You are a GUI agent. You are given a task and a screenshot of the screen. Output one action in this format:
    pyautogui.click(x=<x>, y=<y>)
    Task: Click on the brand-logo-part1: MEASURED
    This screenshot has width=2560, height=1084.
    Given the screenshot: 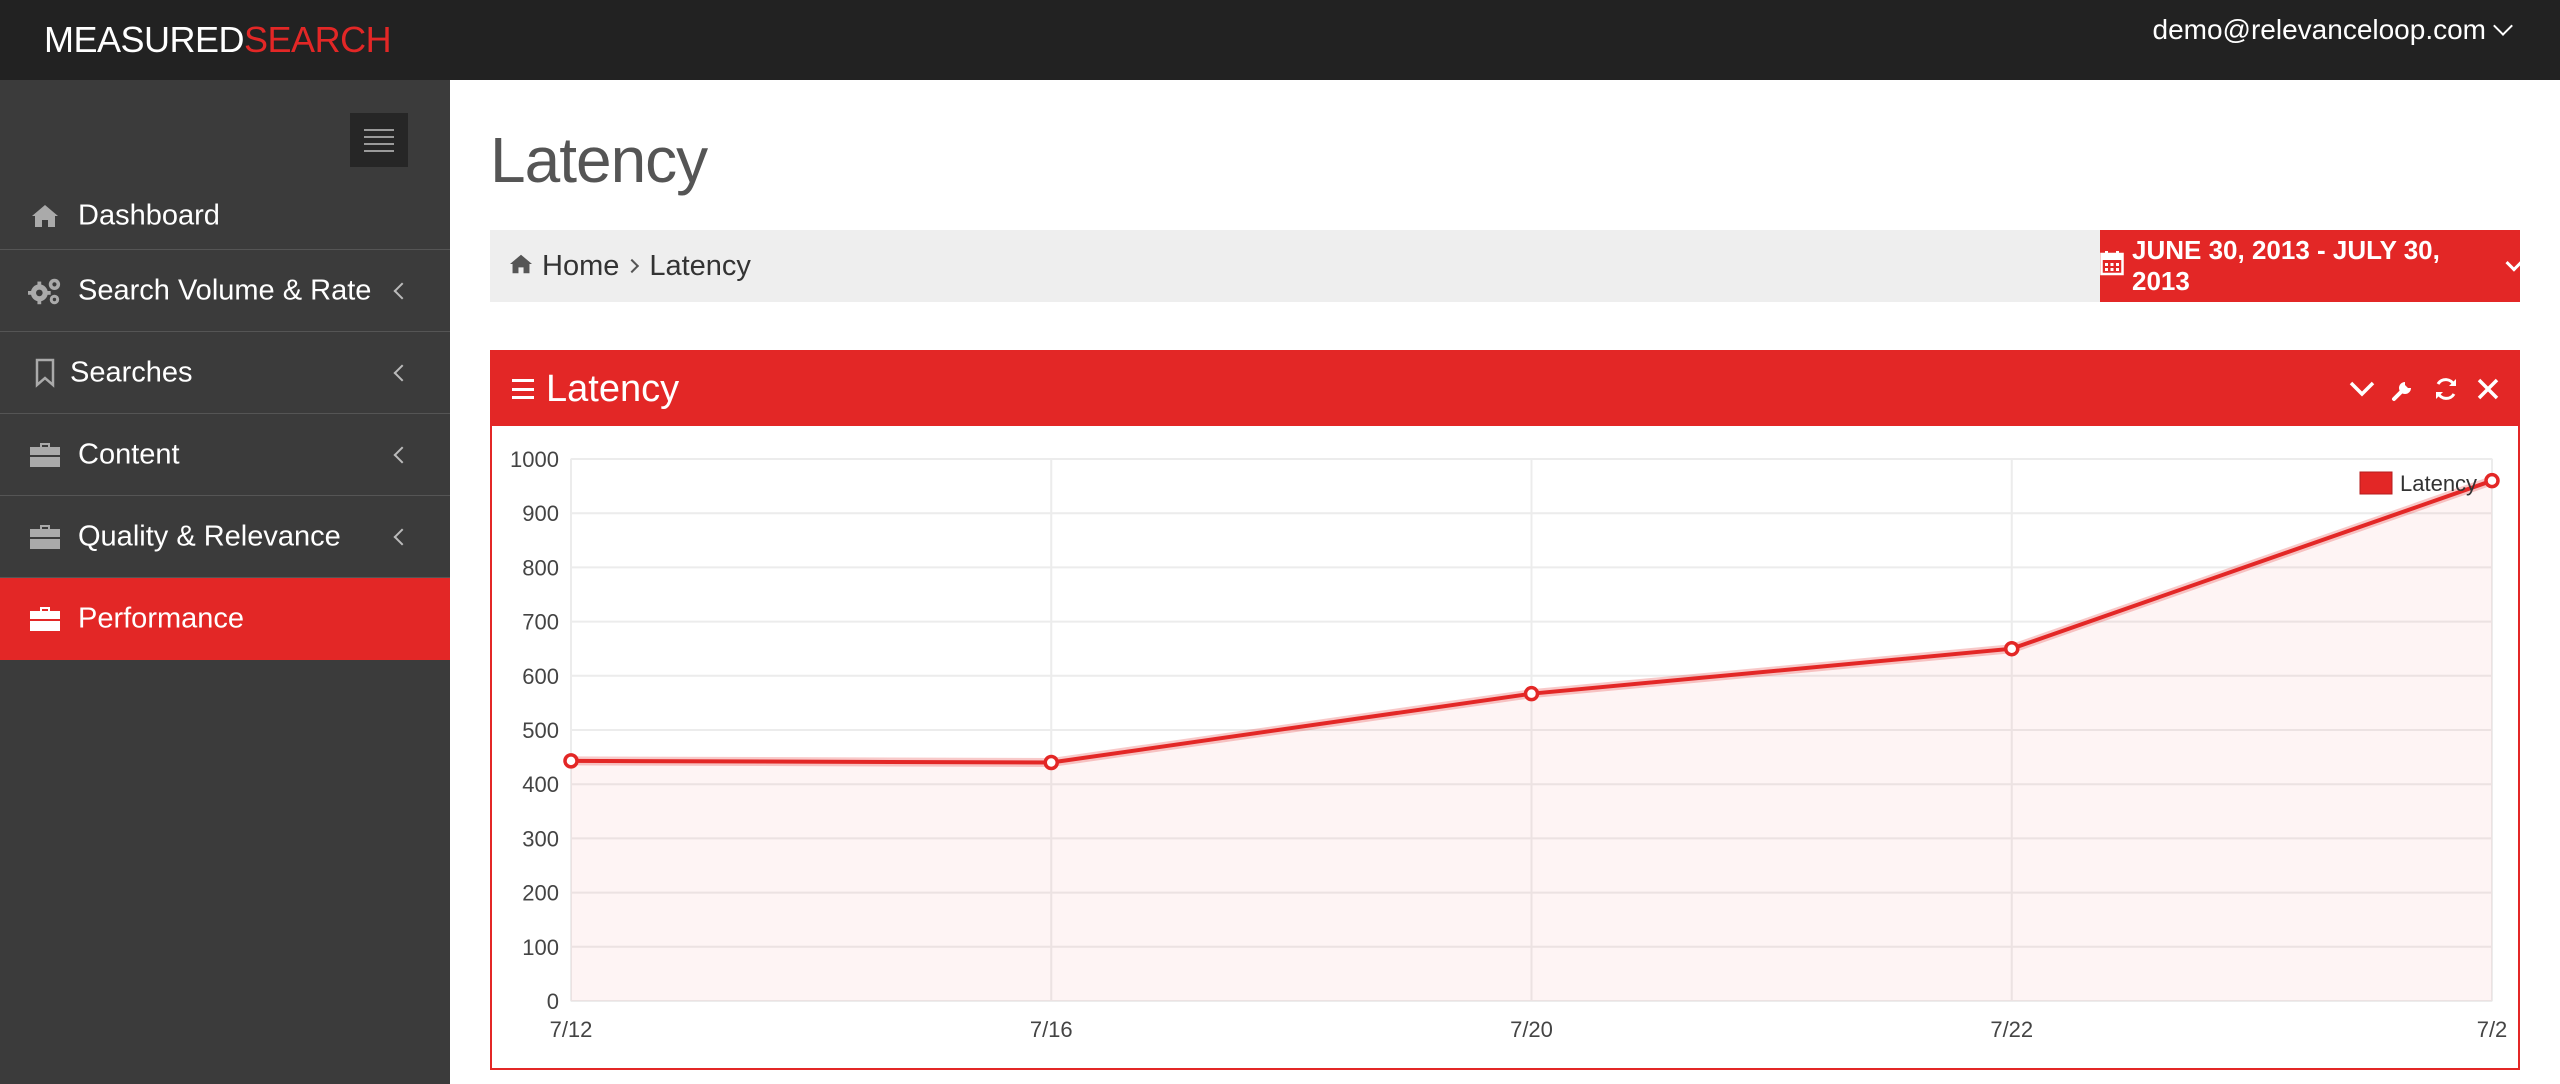 What is the action you would take?
    pyautogui.click(x=144, y=39)
    